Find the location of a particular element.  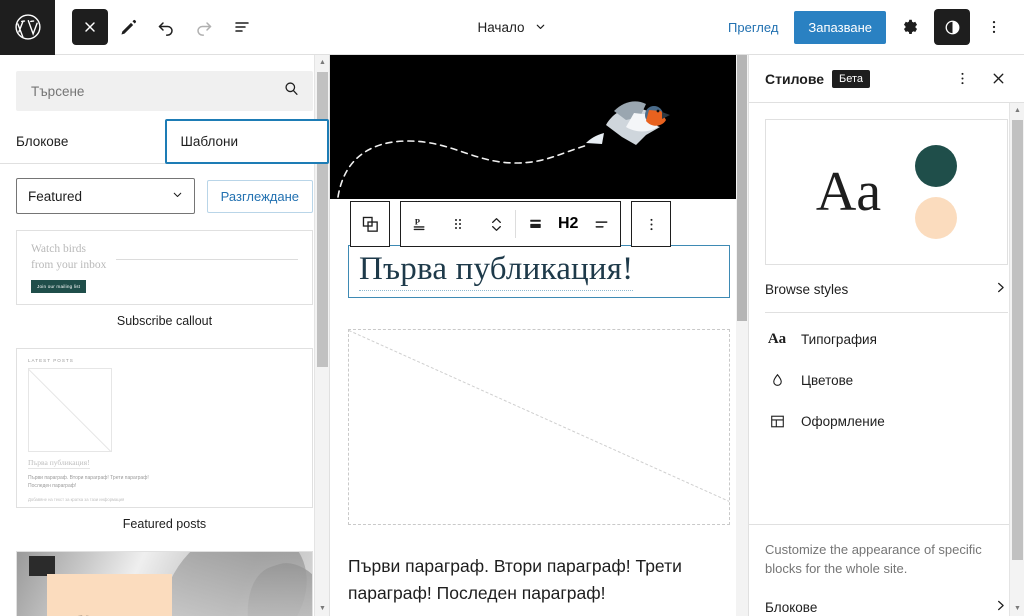

inserter-search-area is located at coordinates (164, 87).